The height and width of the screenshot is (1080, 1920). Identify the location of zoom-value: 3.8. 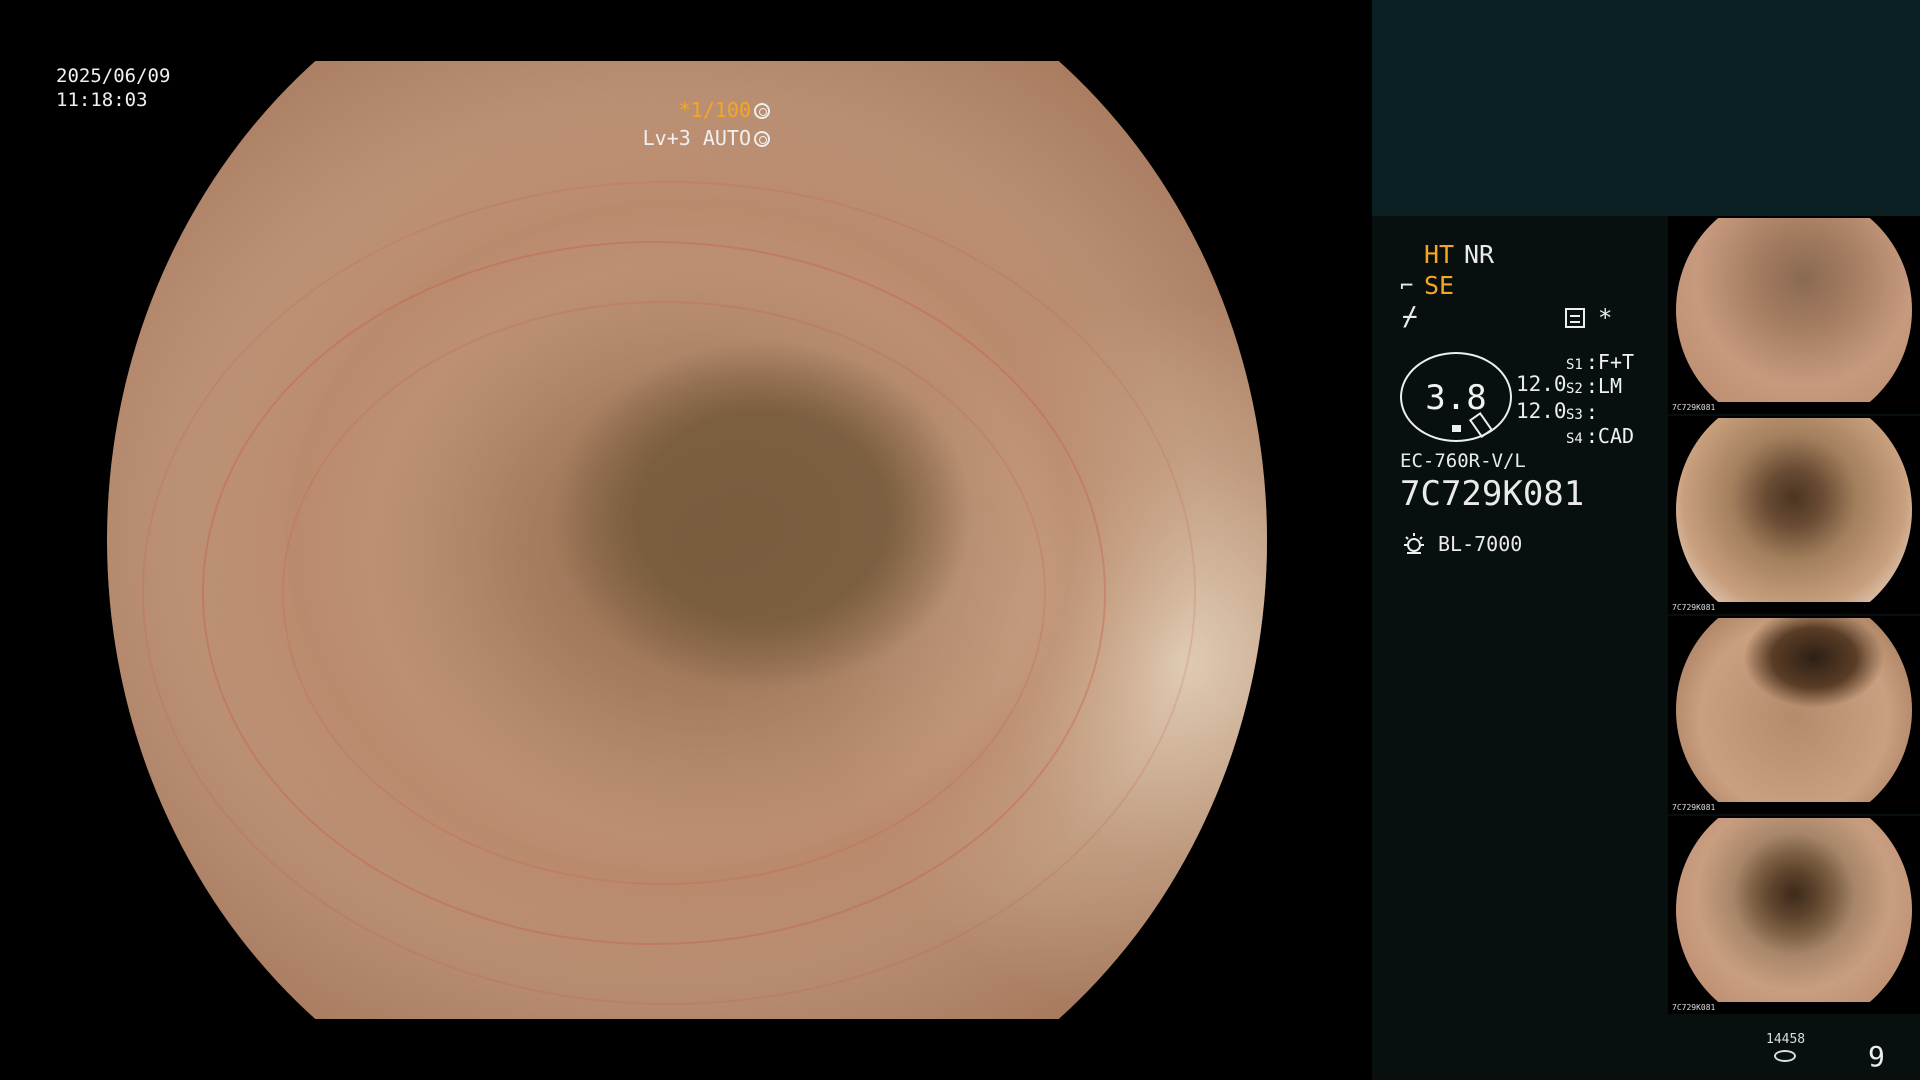
(1456, 398).